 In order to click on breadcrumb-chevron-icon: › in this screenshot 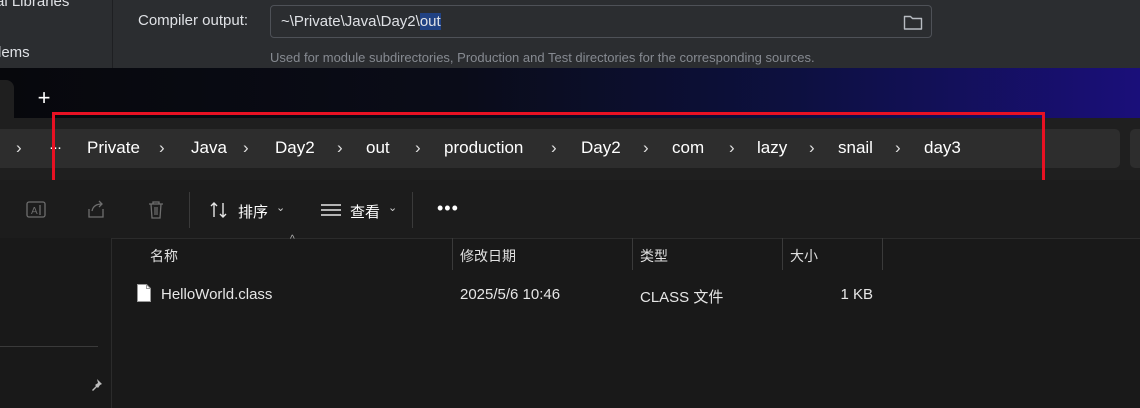, I will do `click(19, 148)`.